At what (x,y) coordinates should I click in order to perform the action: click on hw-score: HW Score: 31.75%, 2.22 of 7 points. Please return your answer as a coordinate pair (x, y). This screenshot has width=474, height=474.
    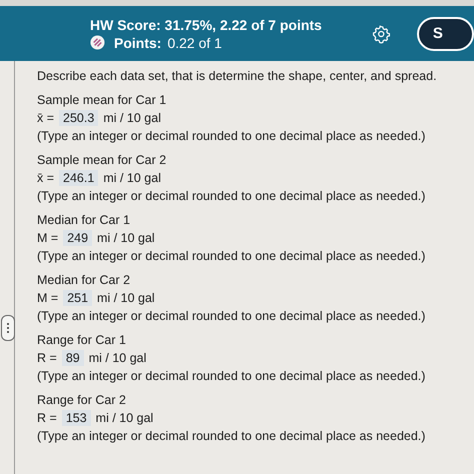
    Looking at the image, I should click on (206, 24).